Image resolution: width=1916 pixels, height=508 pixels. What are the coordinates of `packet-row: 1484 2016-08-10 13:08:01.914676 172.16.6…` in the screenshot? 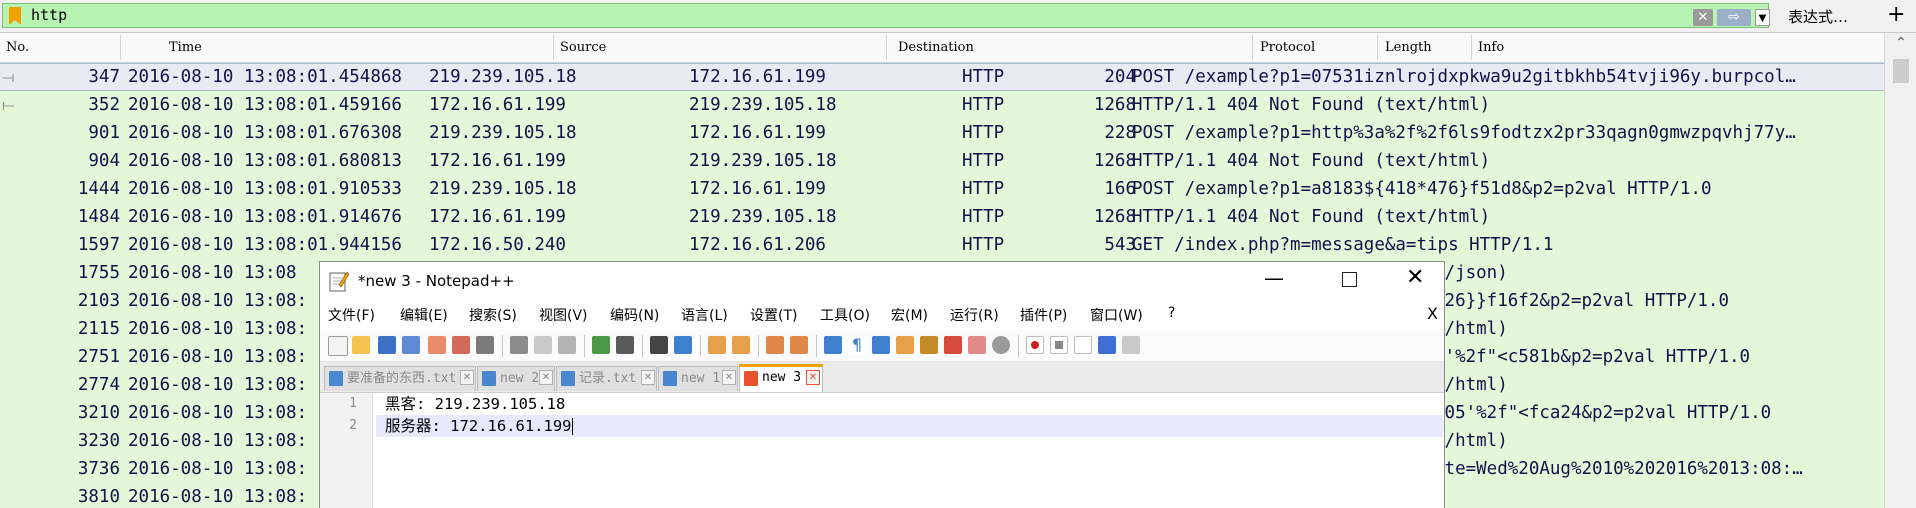 It's located at (942, 217).